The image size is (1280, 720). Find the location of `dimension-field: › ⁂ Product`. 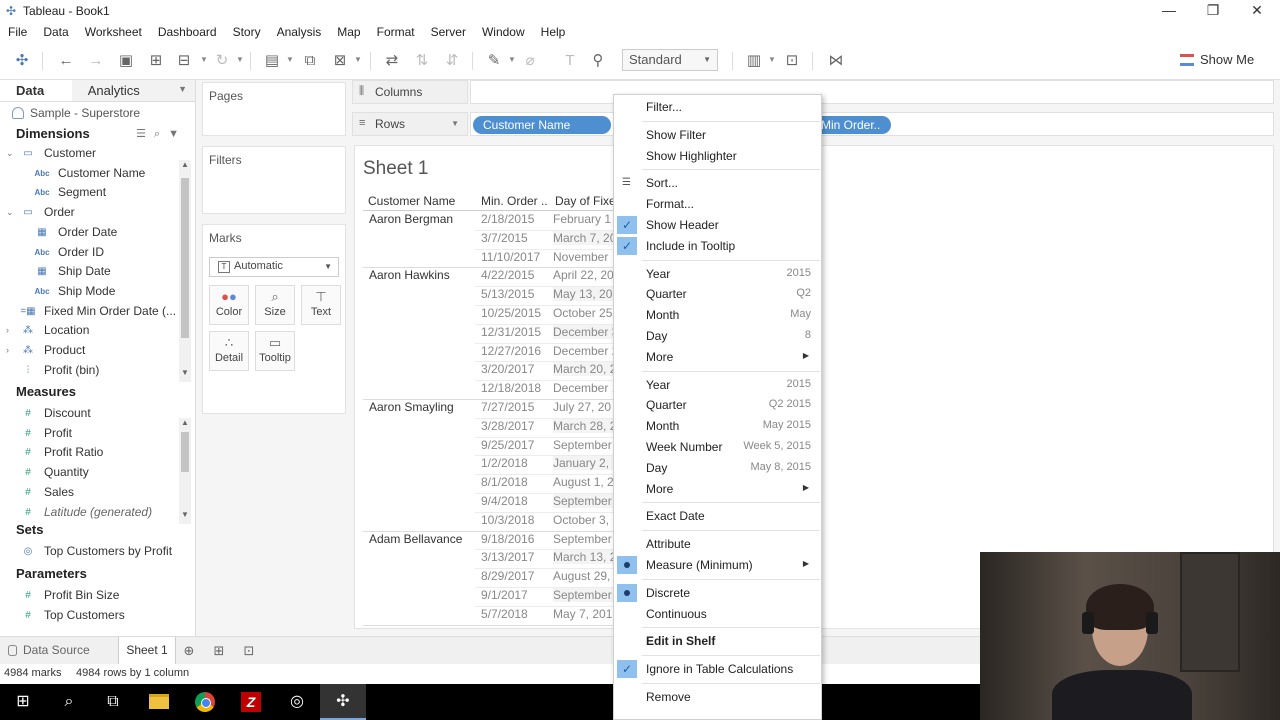

dimension-field: › ⁂ Product is located at coordinates (90, 351).